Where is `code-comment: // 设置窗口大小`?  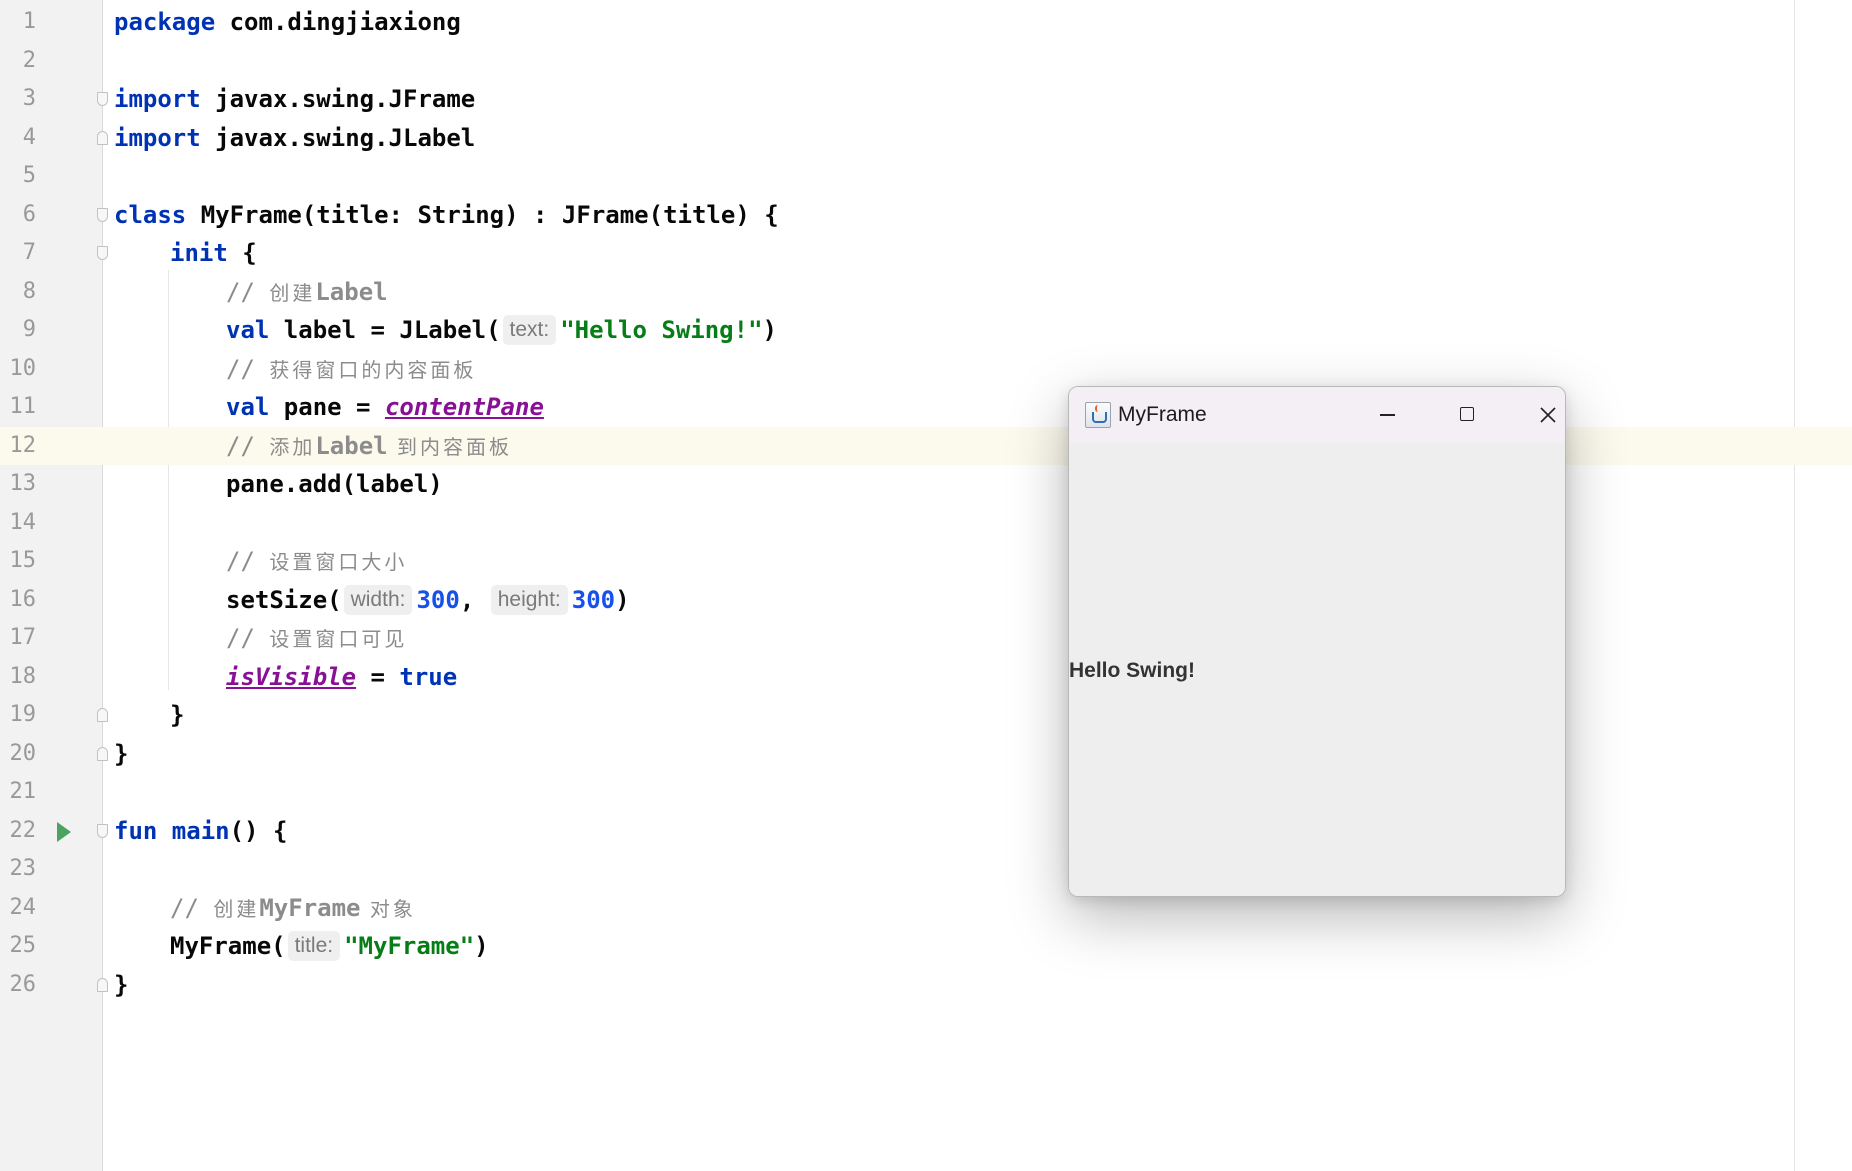
code-comment: // 设置窗口大小 is located at coordinates (317, 561).